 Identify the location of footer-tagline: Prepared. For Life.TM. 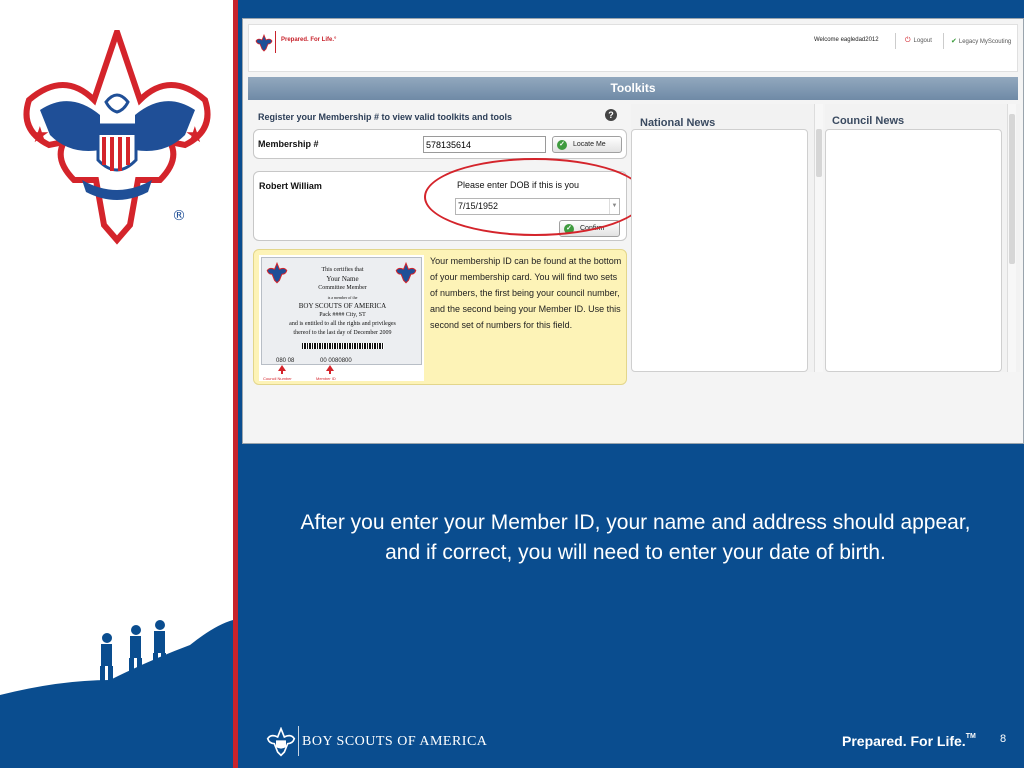
(909, 741).